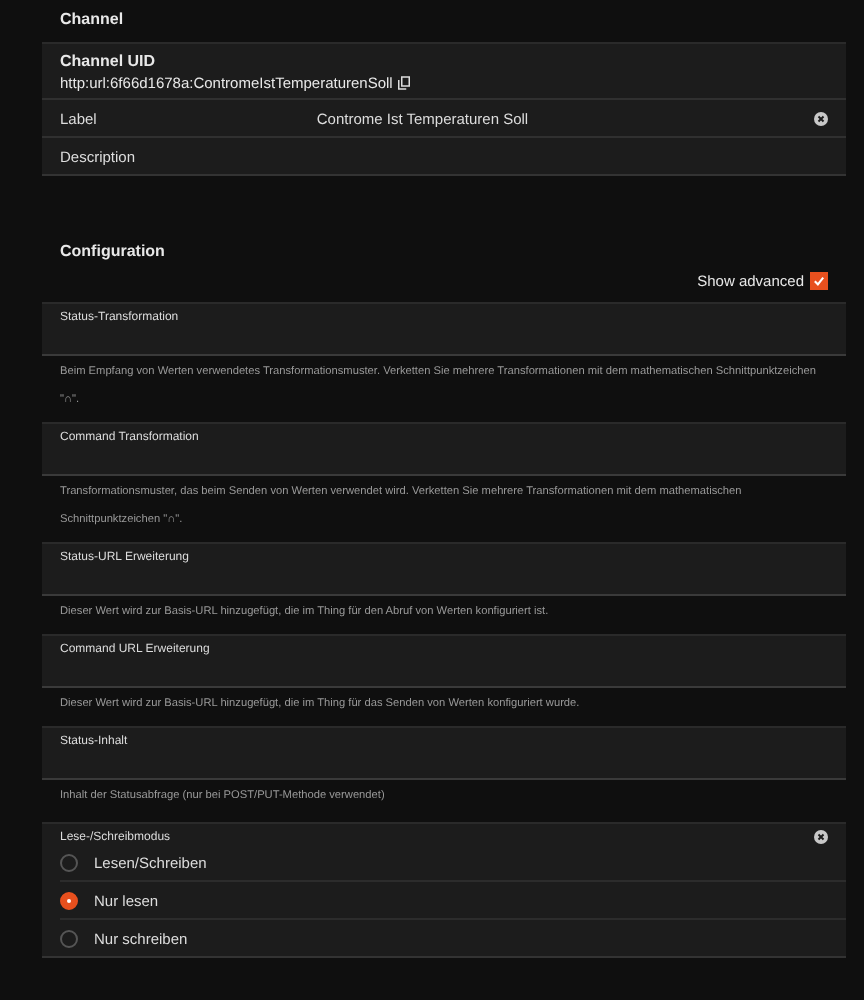  Describe the element at coordinates (112, 250) in the screenshot. I see `section-title: Configuration` at that location.